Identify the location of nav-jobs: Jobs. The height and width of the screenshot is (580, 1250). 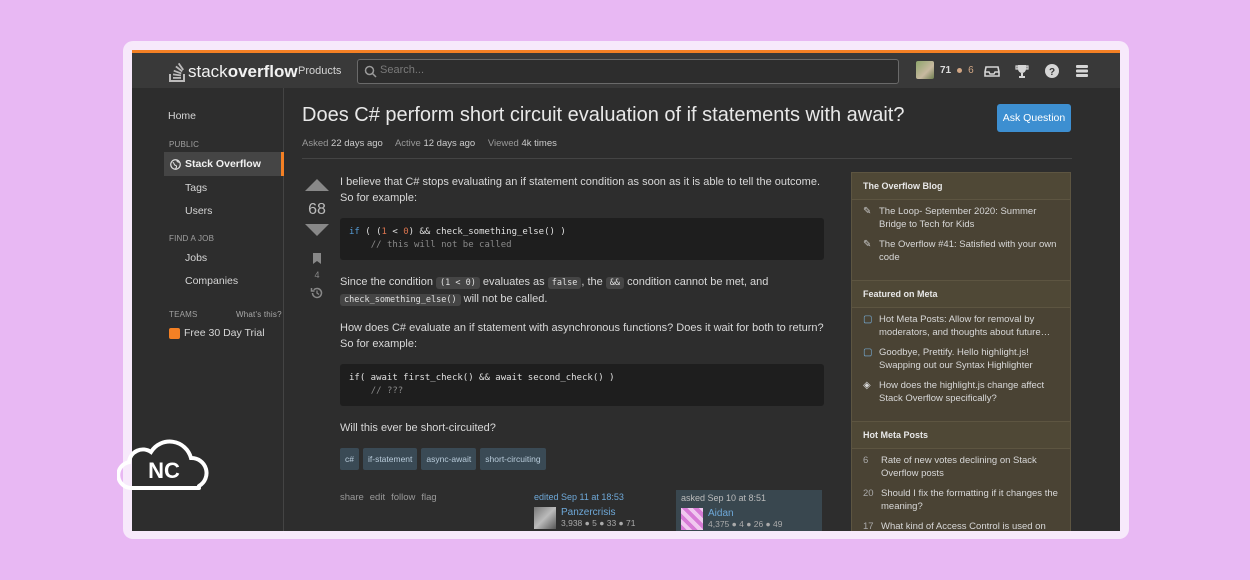
(196, 258).